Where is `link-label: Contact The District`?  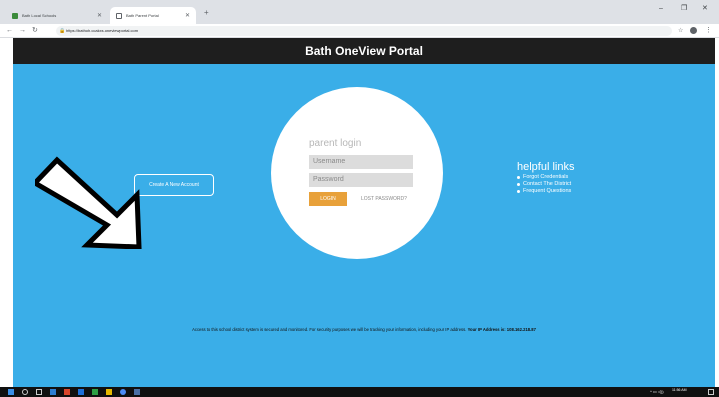
link-label: Contact The District is located at coordinates (547, 184).